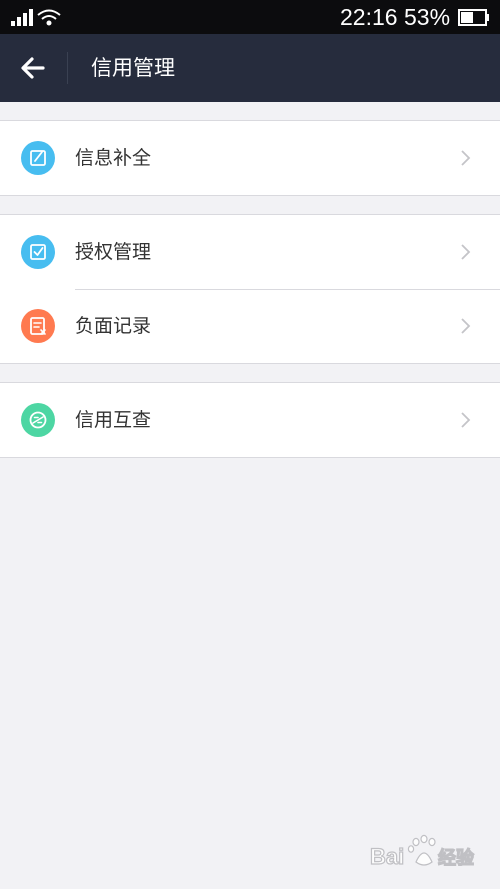 The height and width of the screenshot is (889, 500). Describe the element at coordinates (22, 17) in the screenshot. I see `signal-bars-icon` at that location.